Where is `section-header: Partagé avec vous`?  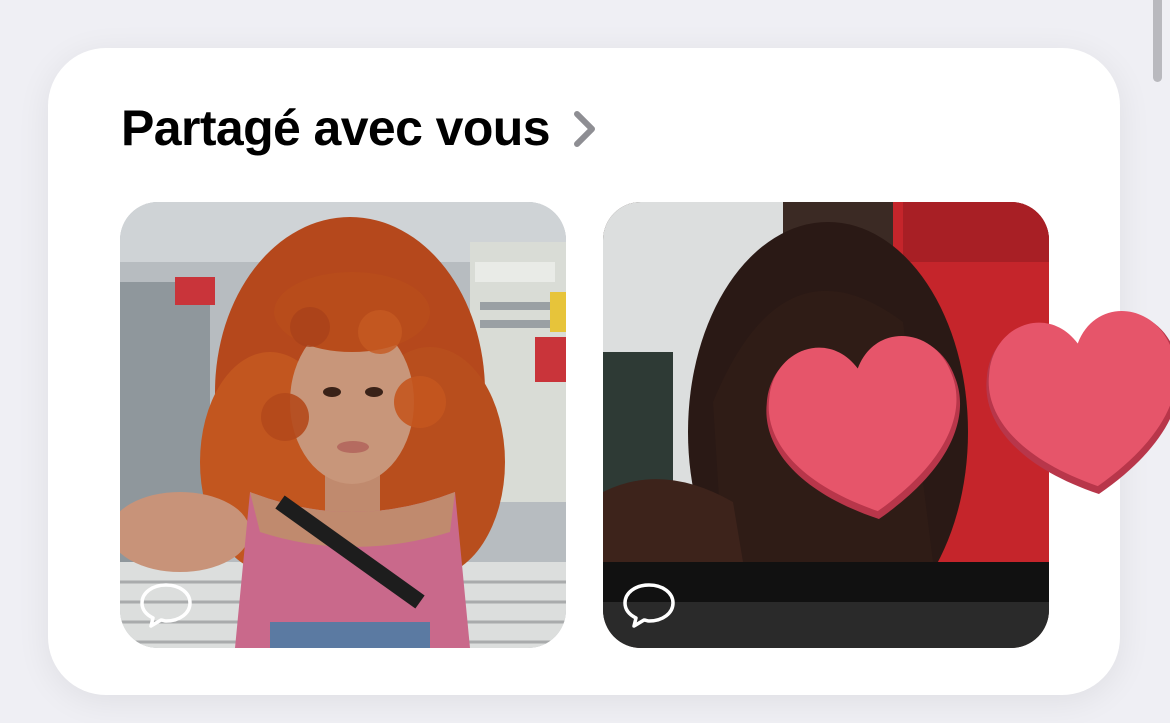
section-header: Partagé avec vous is located at coordinates (359, 128).